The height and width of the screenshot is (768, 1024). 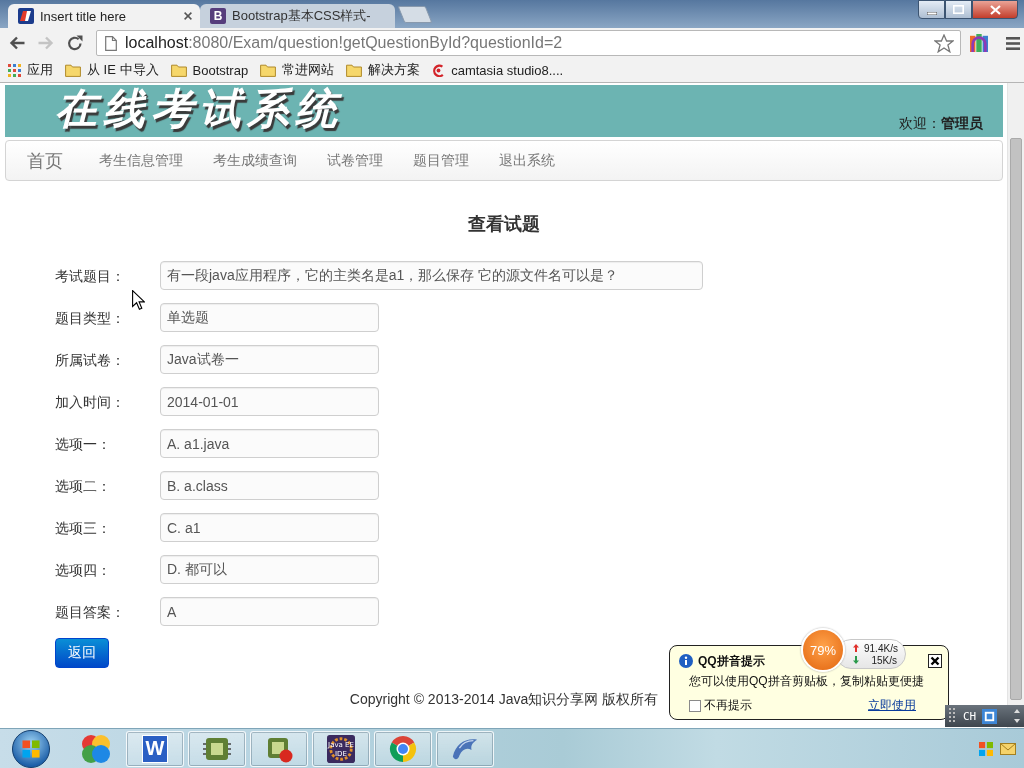 What do you see at coordinates (731, 661) in the screenshot?
I see `popup-title: QQ拼音提示` at bounding box center [731, 661].